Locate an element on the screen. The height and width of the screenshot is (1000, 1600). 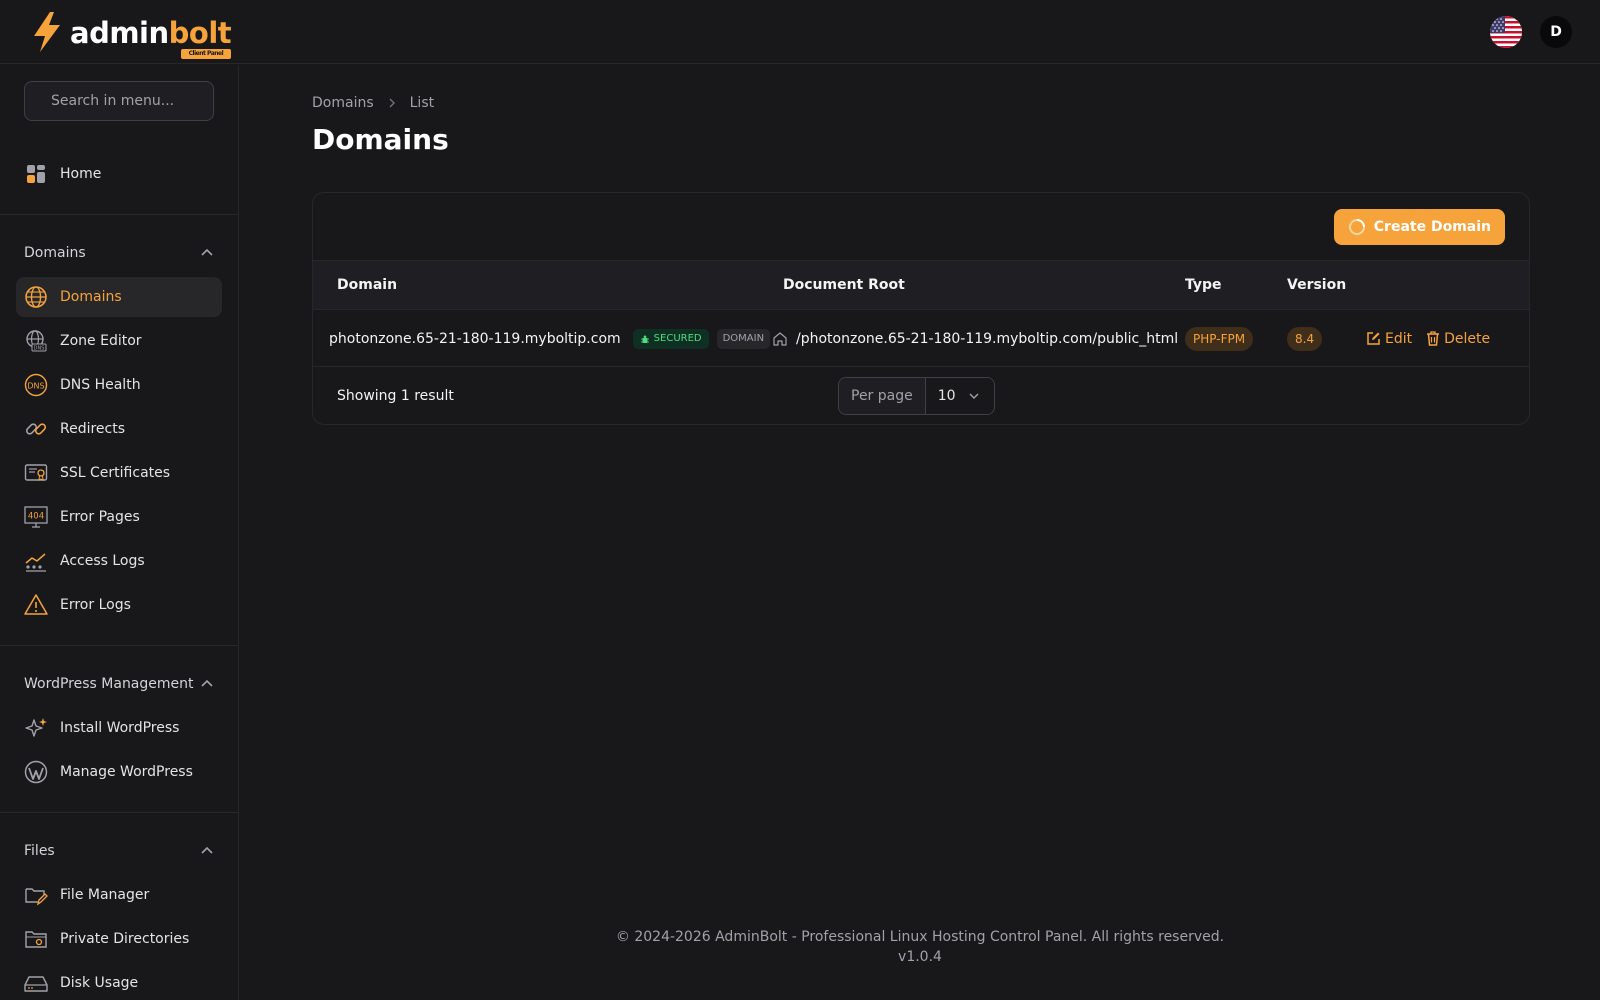
sidebar-item-label: Private Directories is located at coordinates (125, 939).